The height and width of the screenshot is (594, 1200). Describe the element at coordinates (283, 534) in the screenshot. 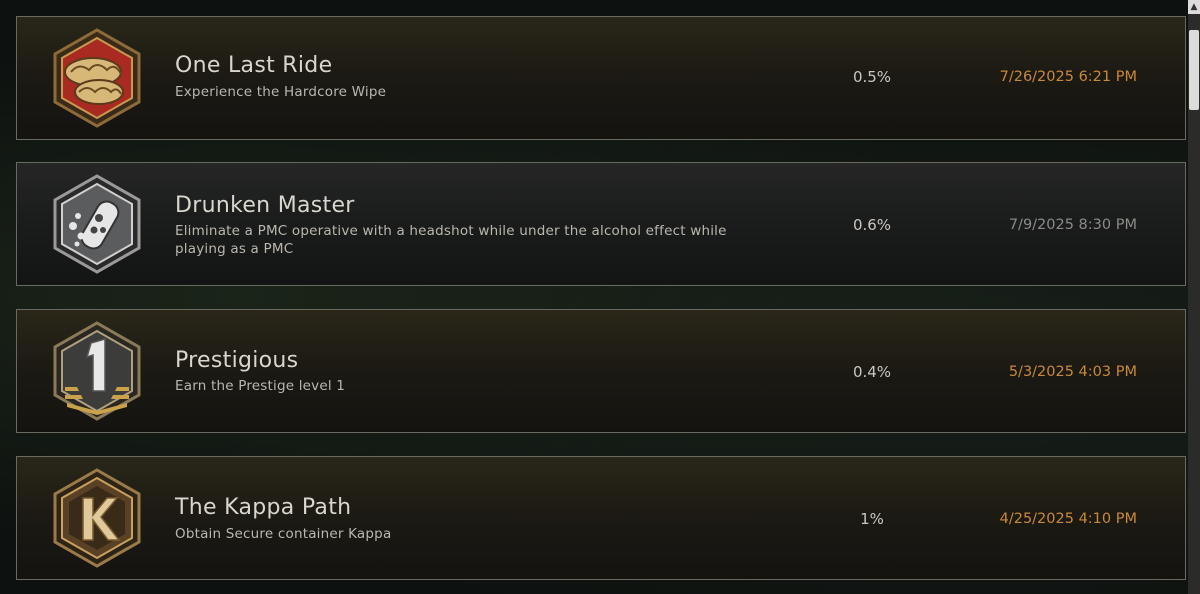

I see `achievement-description: Obtain Secure container Kappa` at that location.